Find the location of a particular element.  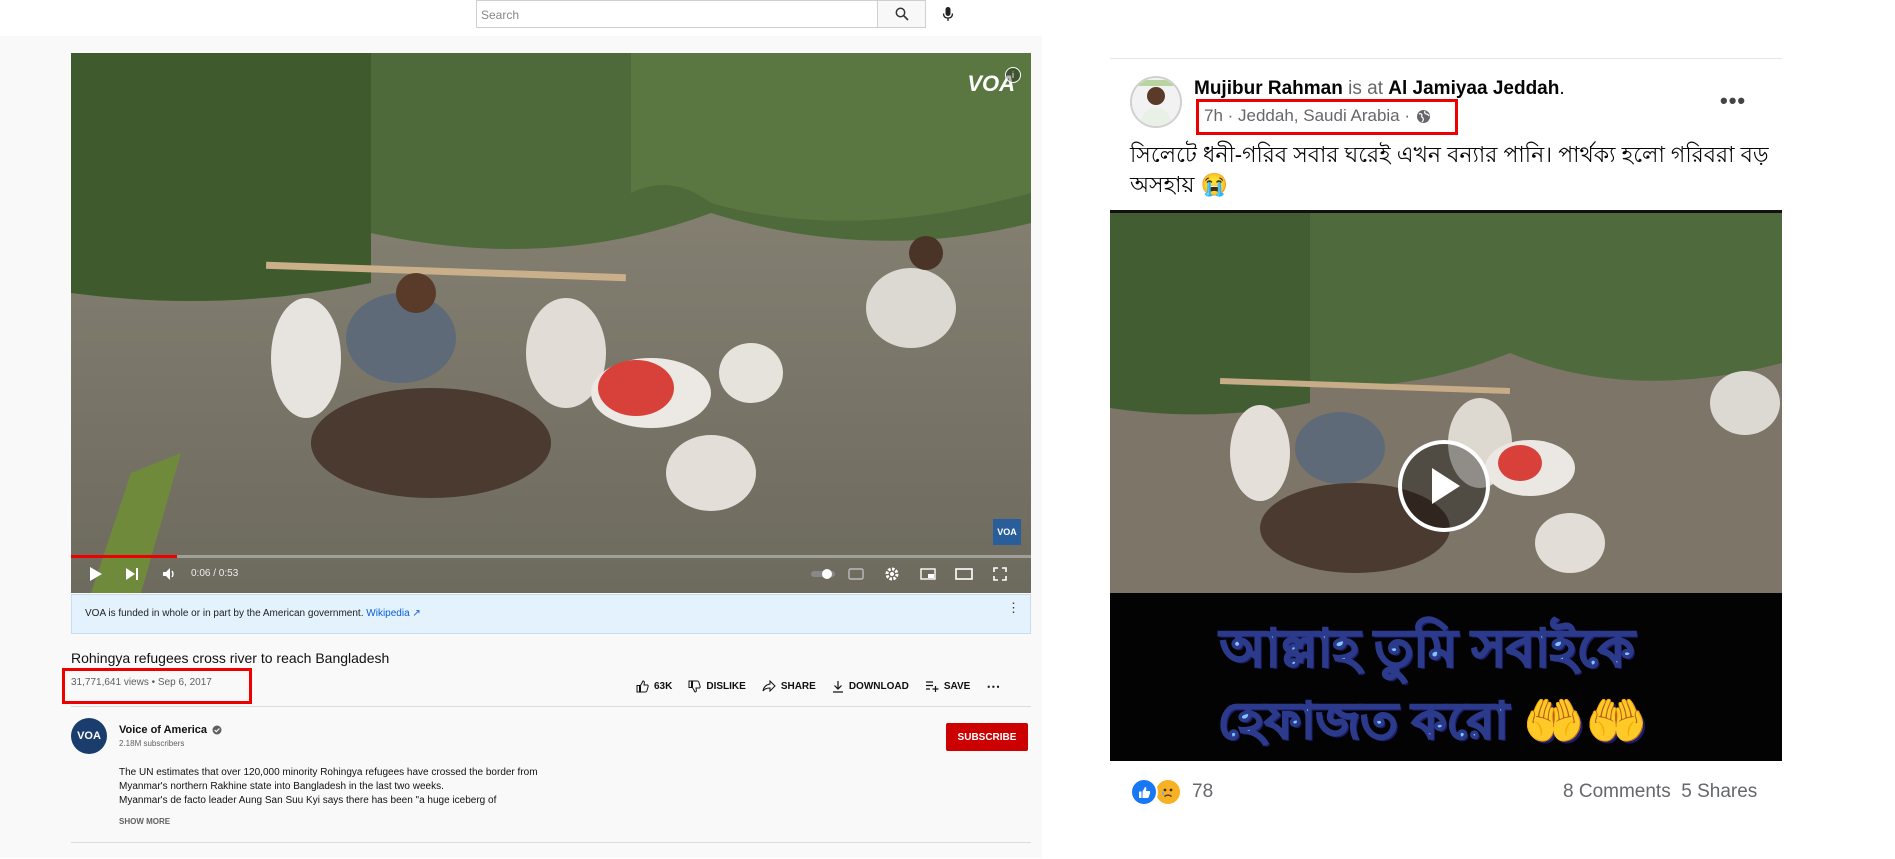

autoplay-toggle is located at coordinates (823, 574).